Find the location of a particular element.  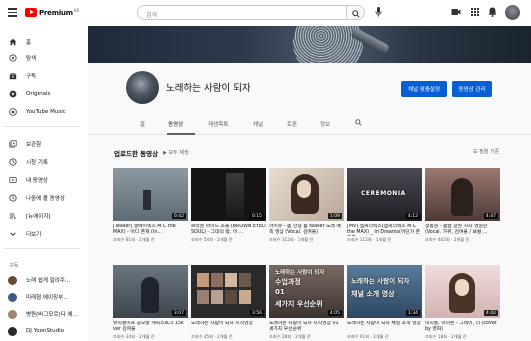

subscription-label: DJ YoonStudio is located at coordinates (45, 331).